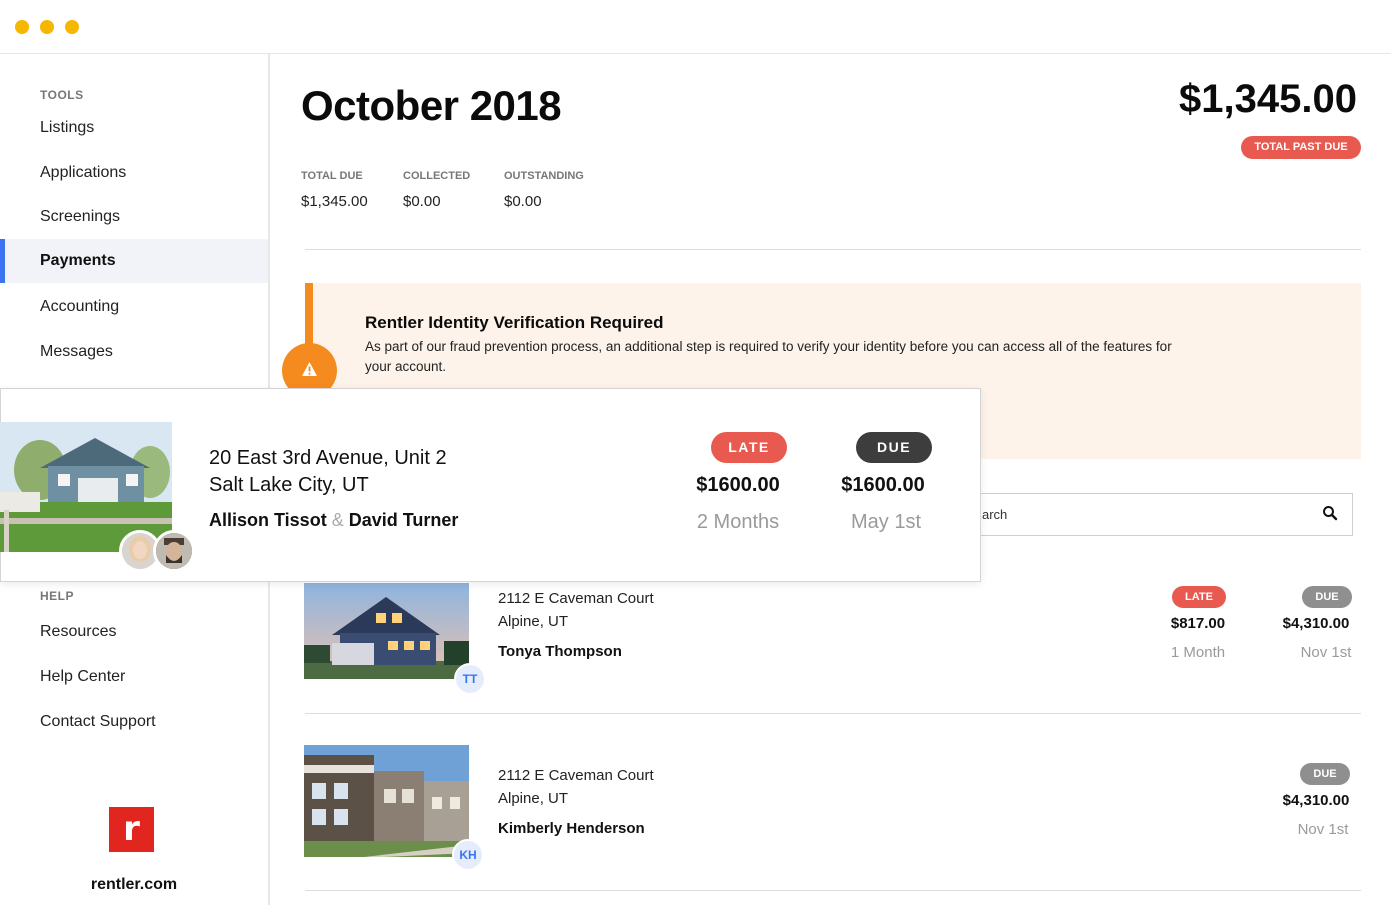  What do you see at coordinates (134, 128) in the screenshot?
I see `sidebar-item-listings: Listings` at bounding box center [134, 128].